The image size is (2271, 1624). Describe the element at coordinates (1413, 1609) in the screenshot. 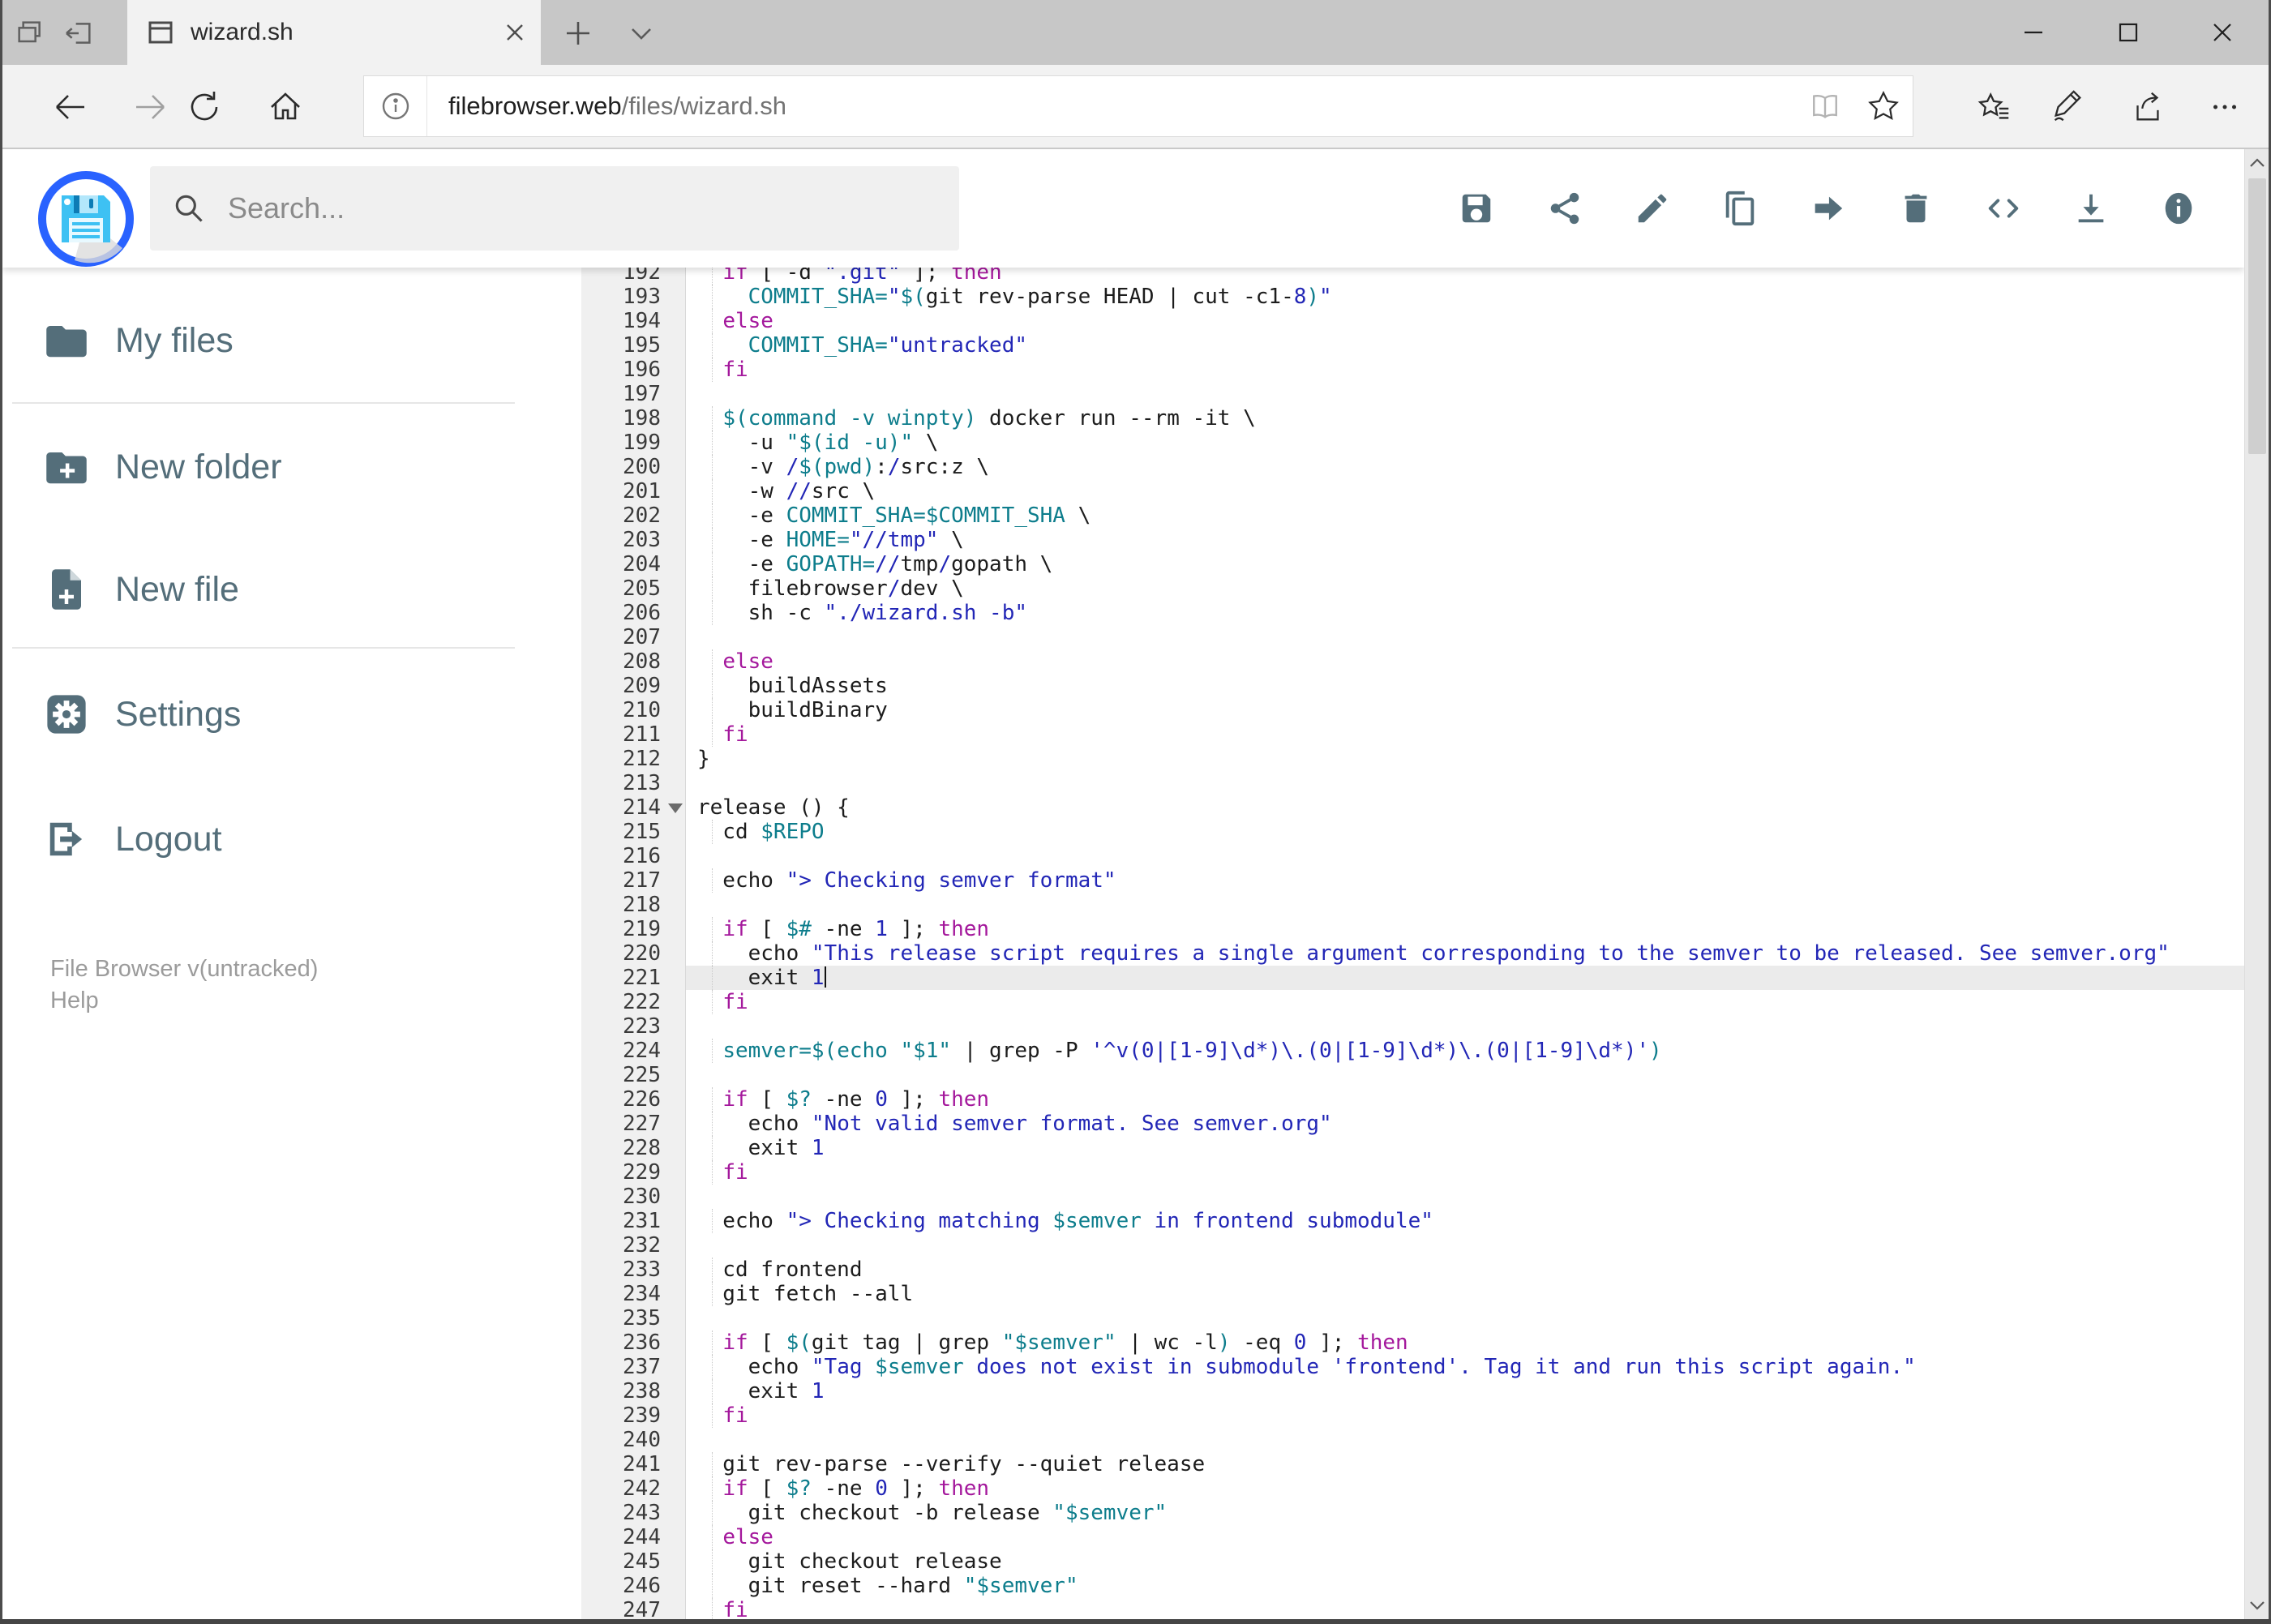

I see `code-line: 247 fi` at that location.